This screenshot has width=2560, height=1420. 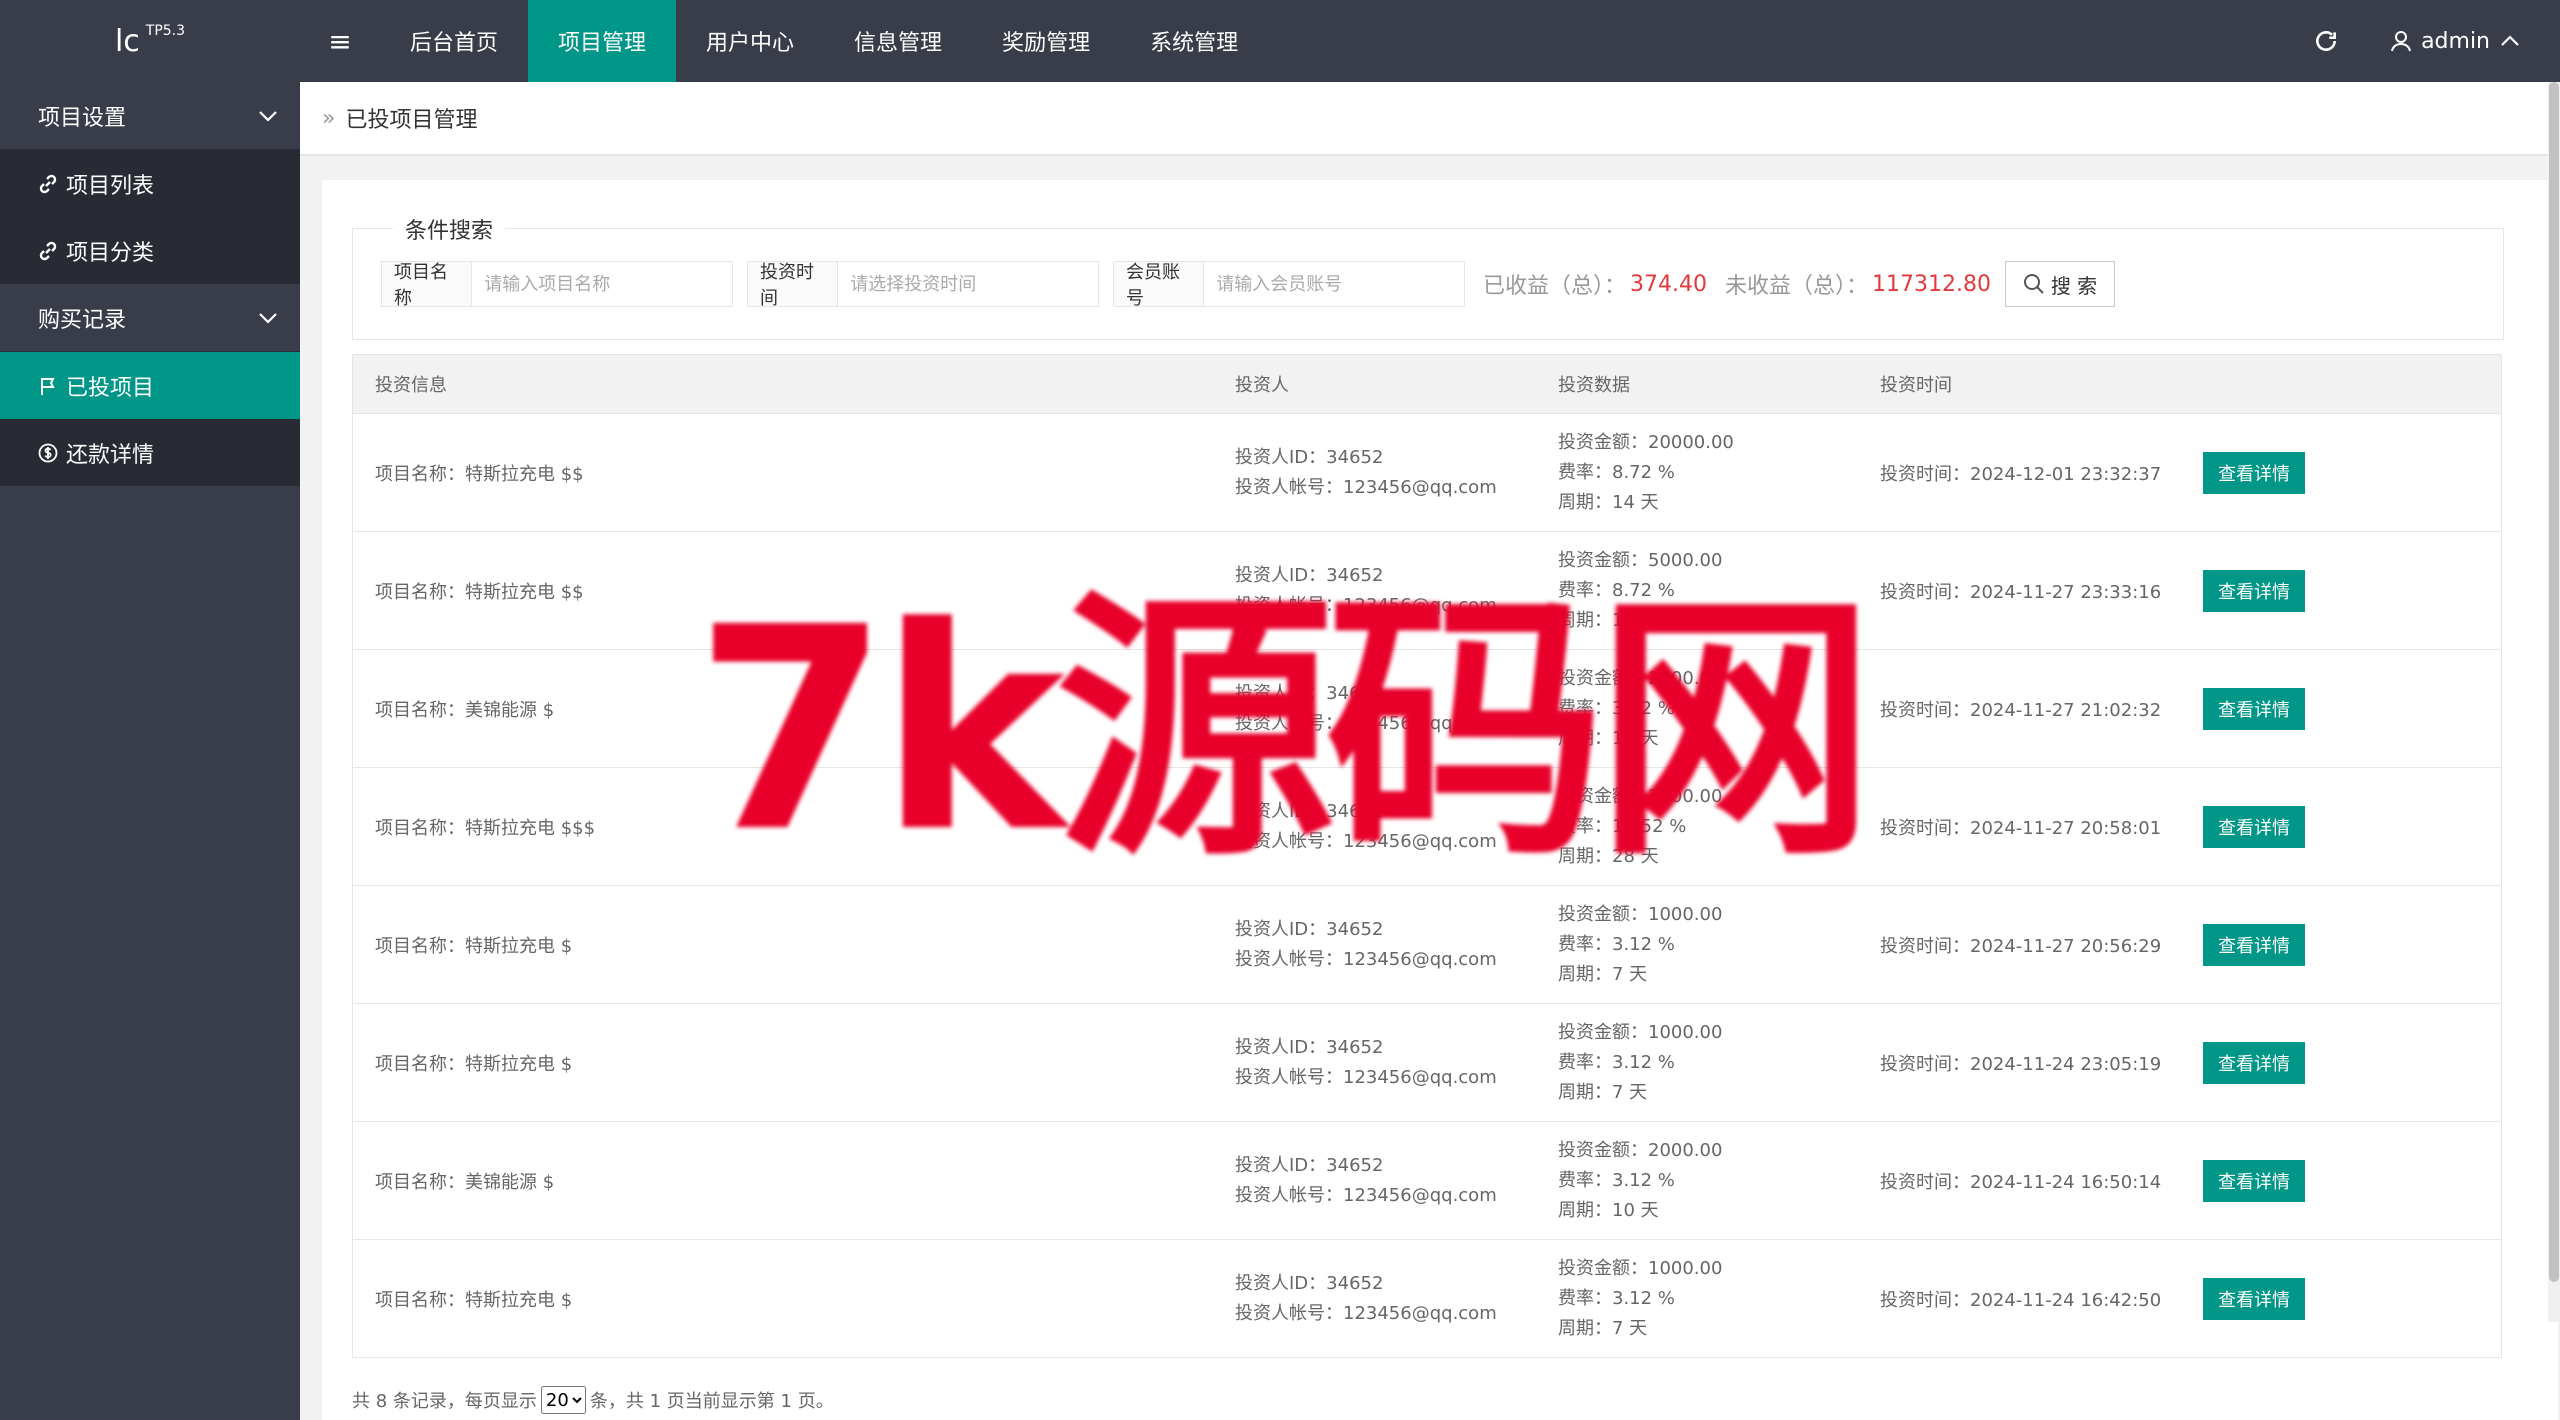 I want to click on menu-toggle-icon: ≡, so click(x=340, y=41).